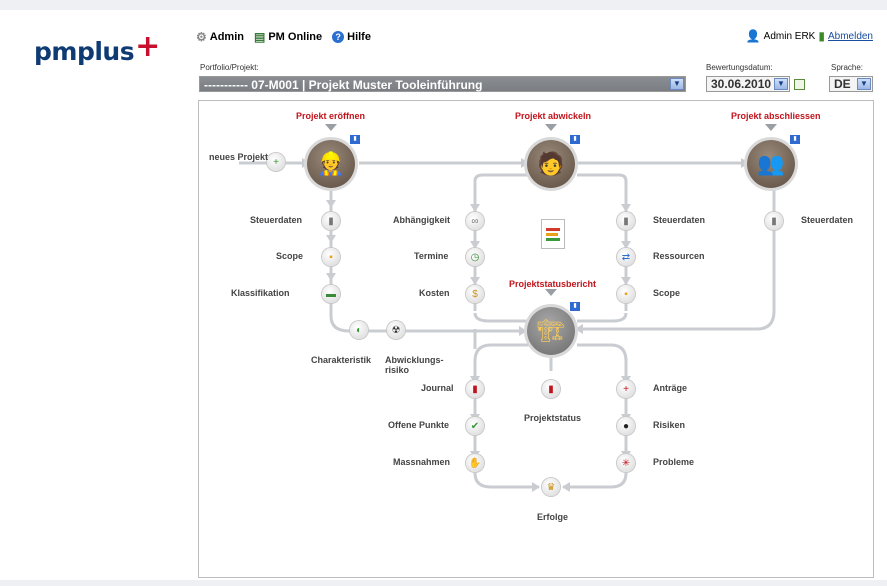 Image resolution: width=887 pixels, height=586 pixels. Describe the element at coordinates (669, 425) in the screenshot. I see `risiken-label: Risiken` at that location.